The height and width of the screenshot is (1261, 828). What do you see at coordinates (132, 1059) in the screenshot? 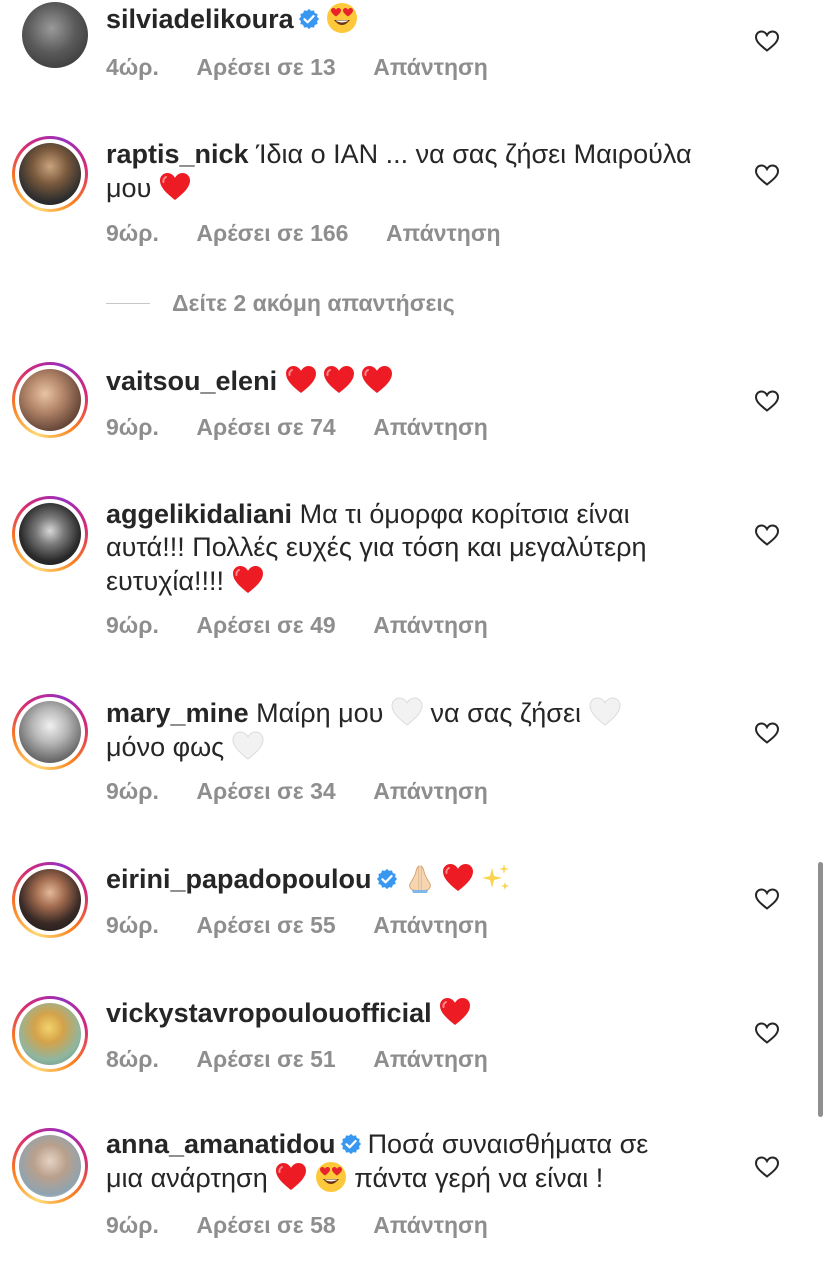
I see `comment-time: 8ώρ.` at bounding box center [132, 1059].